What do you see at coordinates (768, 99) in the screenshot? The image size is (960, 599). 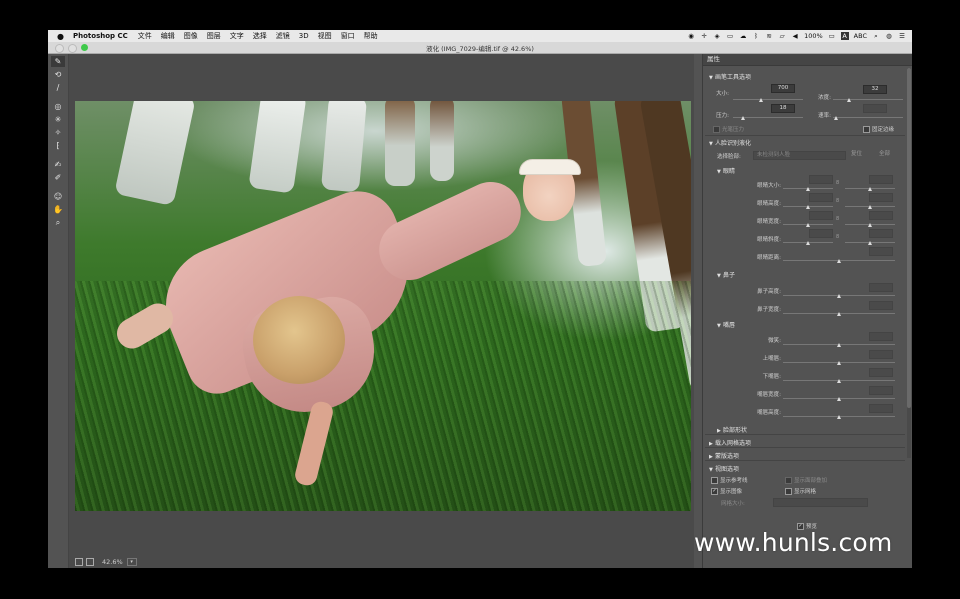 I see `size-slider` at bounding box center [768, 99].